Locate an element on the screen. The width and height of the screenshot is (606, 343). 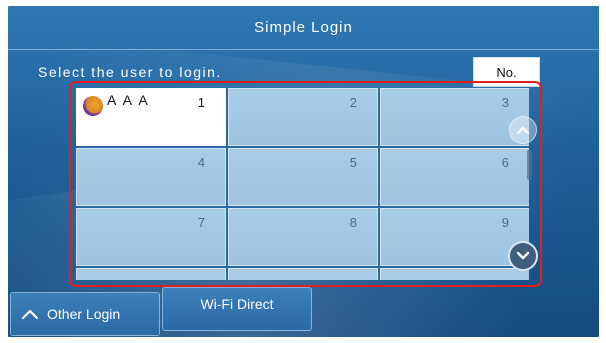
page-title: Simple Login is located at coordinates (303, 27).